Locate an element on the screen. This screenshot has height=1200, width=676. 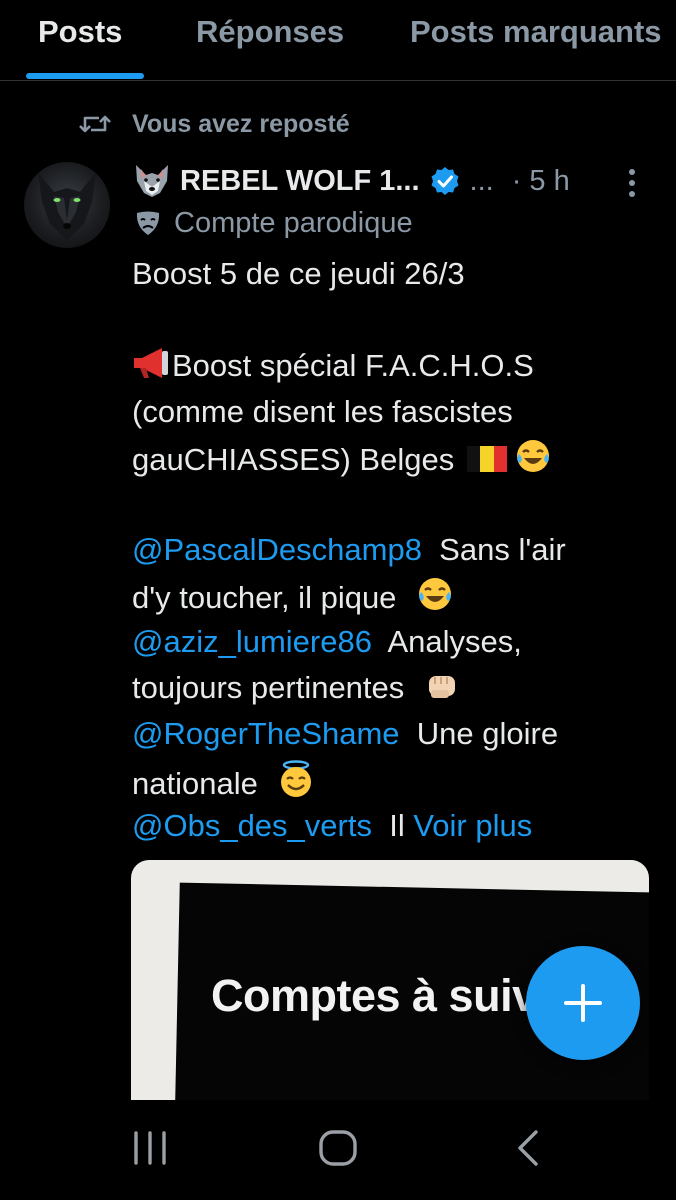
post-text-segment: nationale is located at coordinates (195, 783).